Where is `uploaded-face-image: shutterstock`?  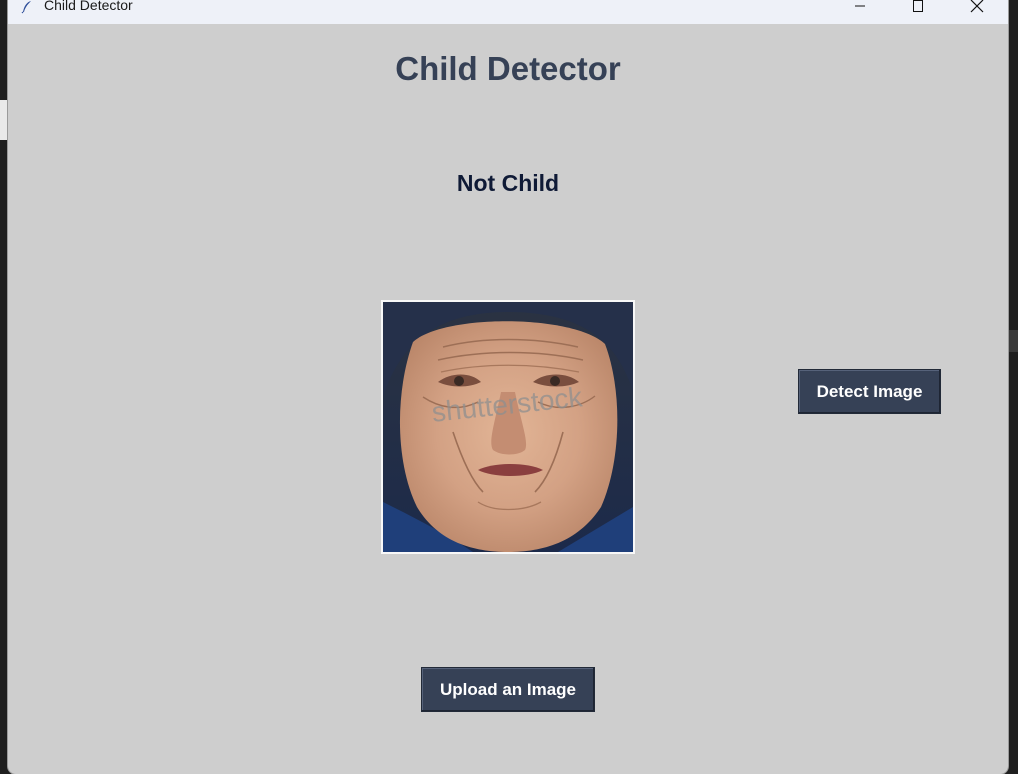
uploaded-face-image: shutterstock is located at coordinates (508, 427).